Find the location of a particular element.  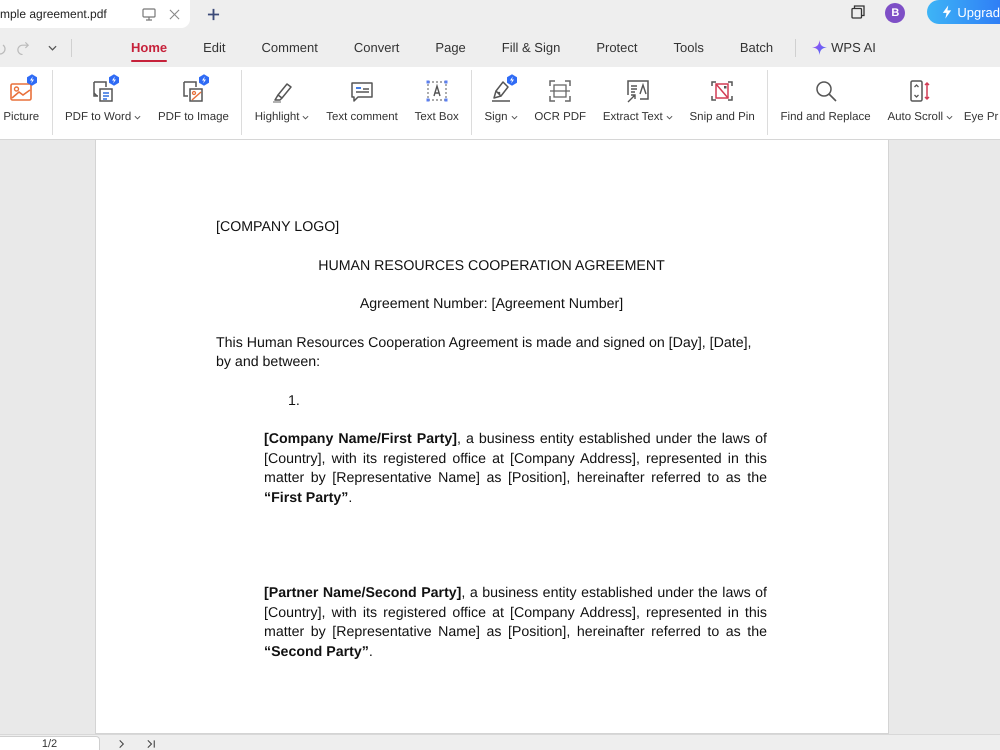

toolbar-button: Text Box is located at coordinates (437, 103).